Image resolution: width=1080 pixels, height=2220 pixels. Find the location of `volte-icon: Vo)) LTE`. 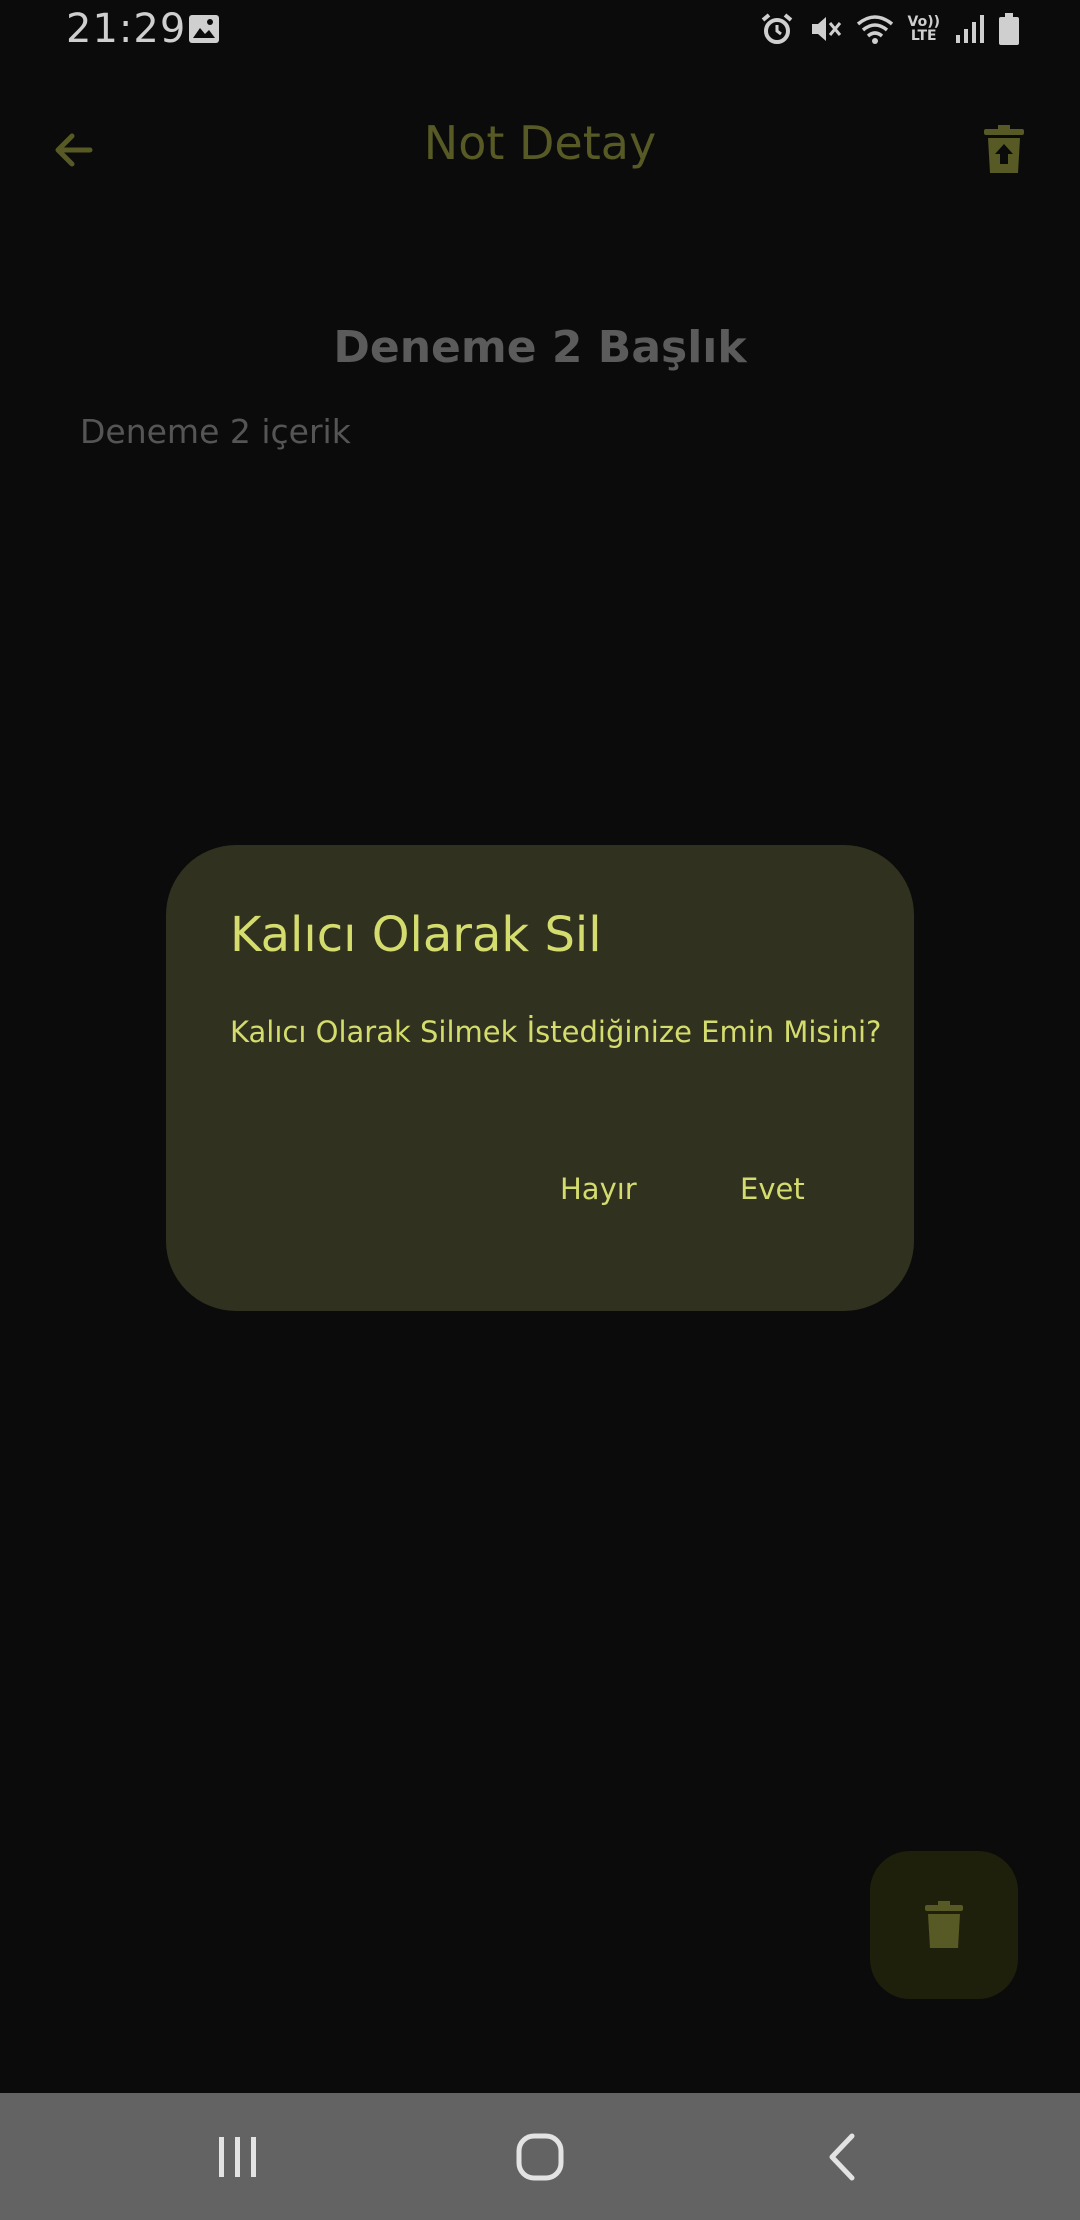

volte-icon: Vo)) LTE is located at coordinates (924, 29).